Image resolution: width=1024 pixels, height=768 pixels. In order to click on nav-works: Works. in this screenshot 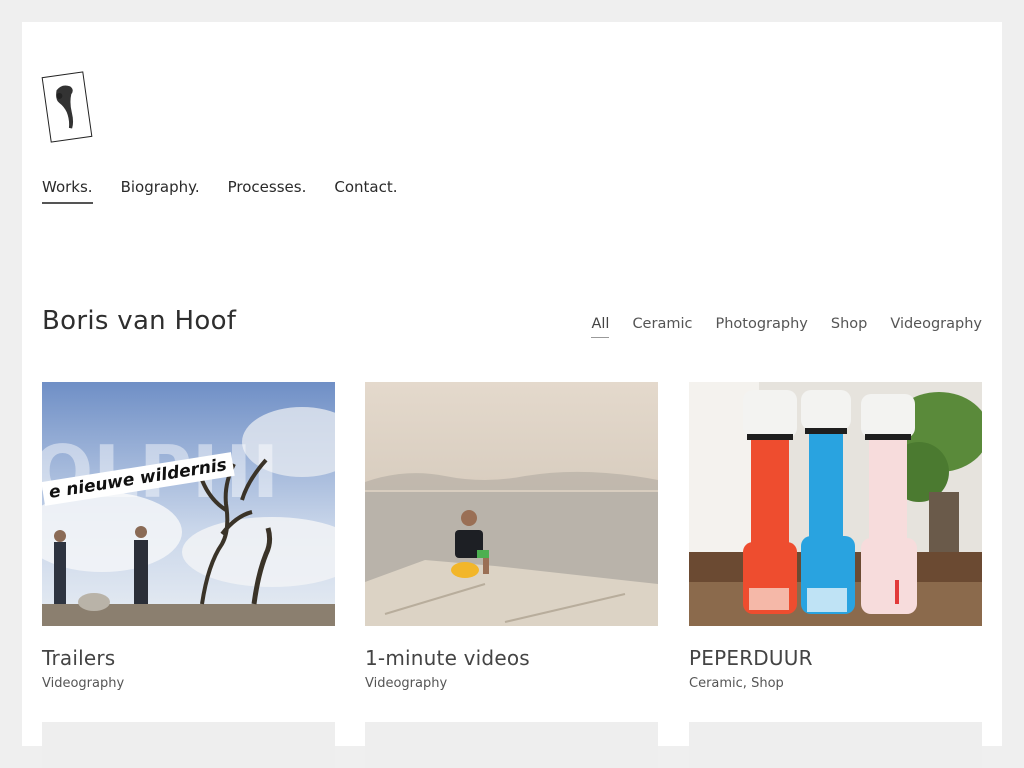, I will do `click(67, 191)`.